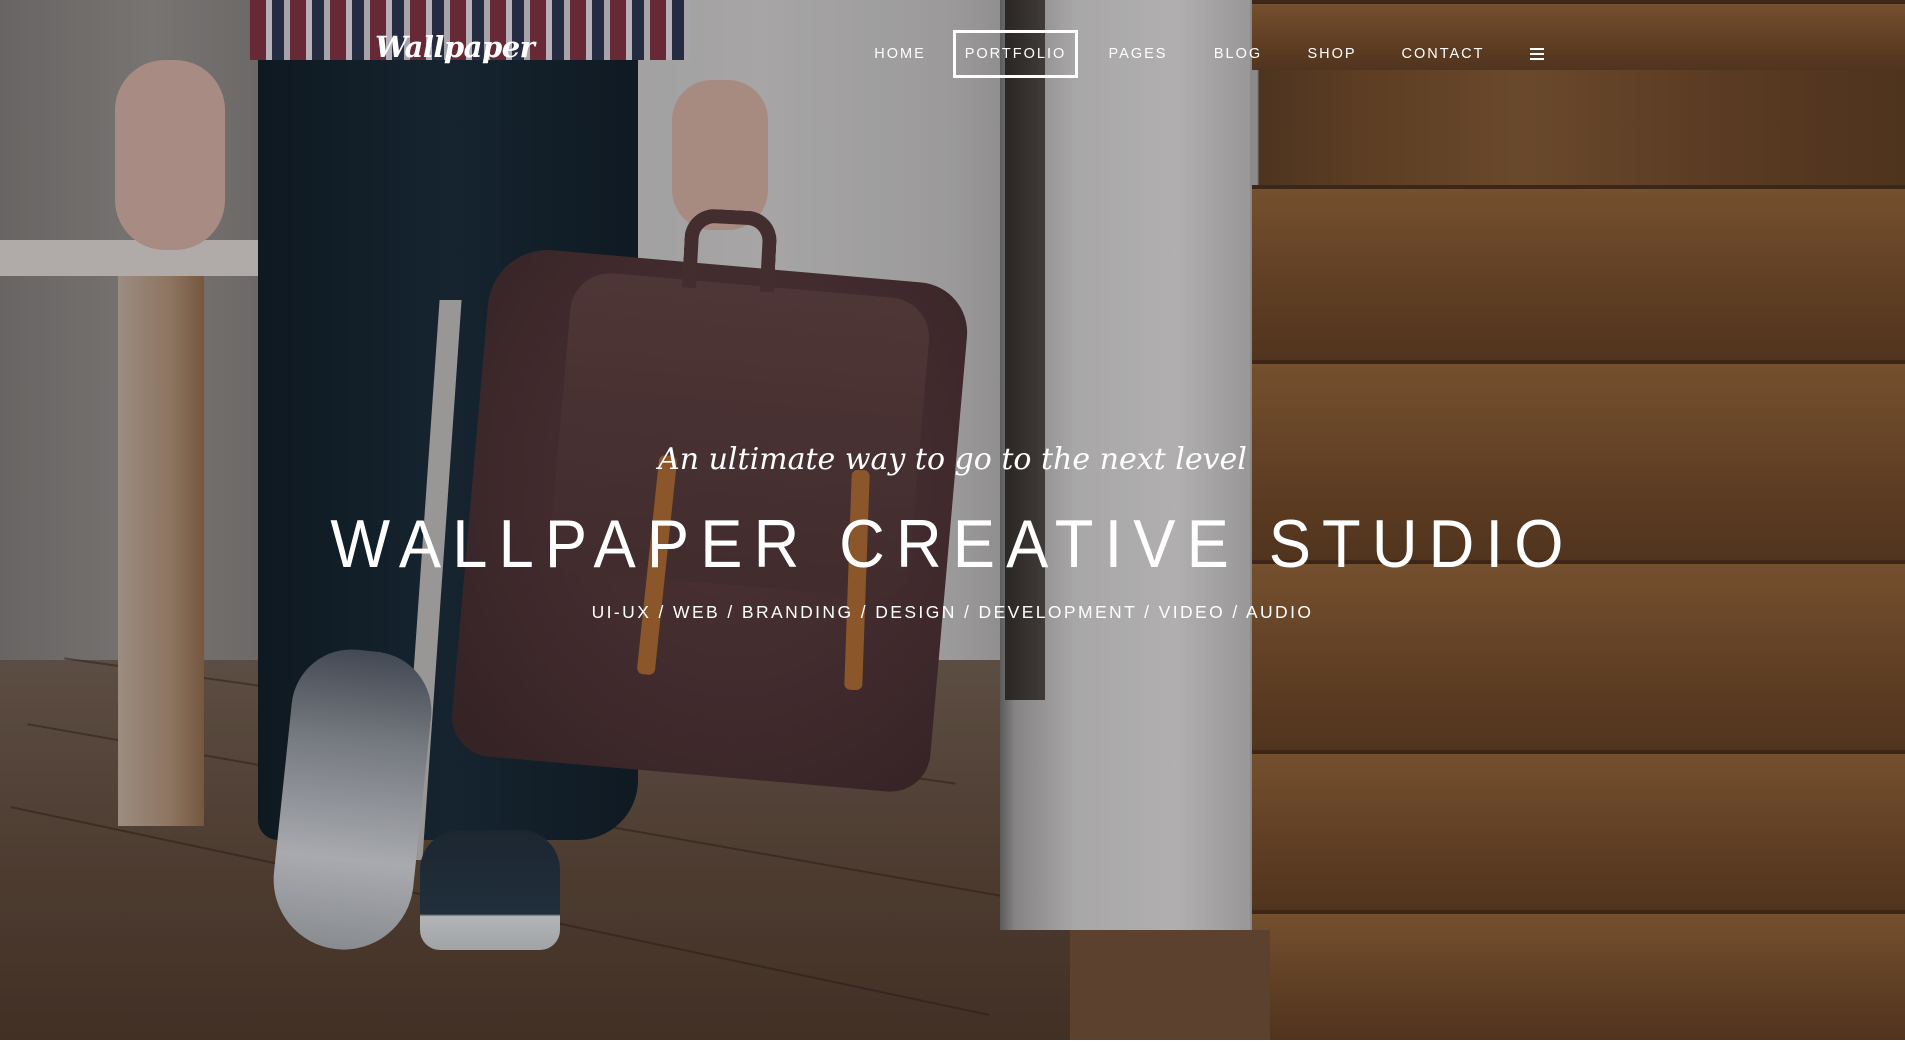  I want to click on nav-item-pages: PAGES, so click(1138, 54).